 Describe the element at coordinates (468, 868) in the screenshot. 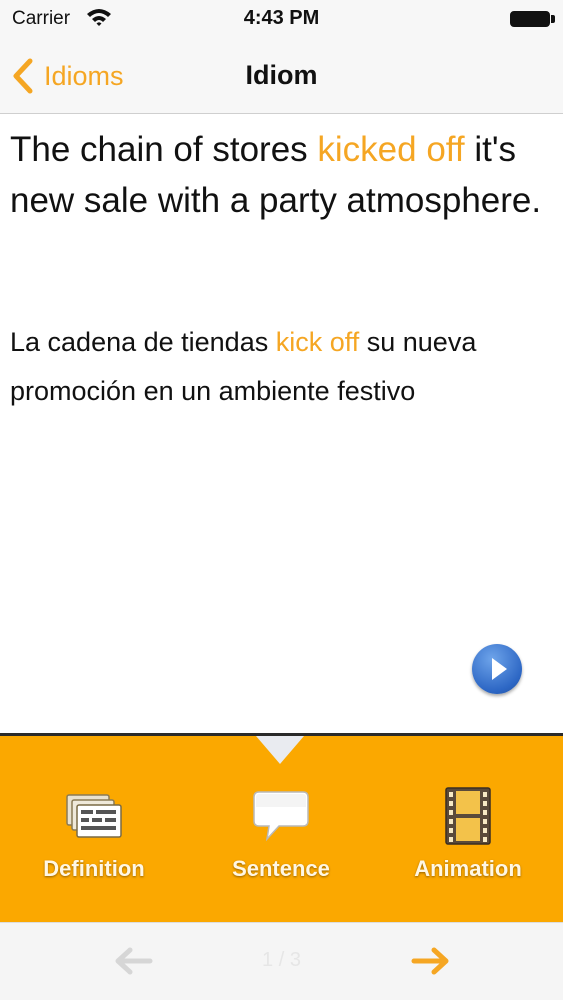

I see `tab-animation-label: Animation` at that location.